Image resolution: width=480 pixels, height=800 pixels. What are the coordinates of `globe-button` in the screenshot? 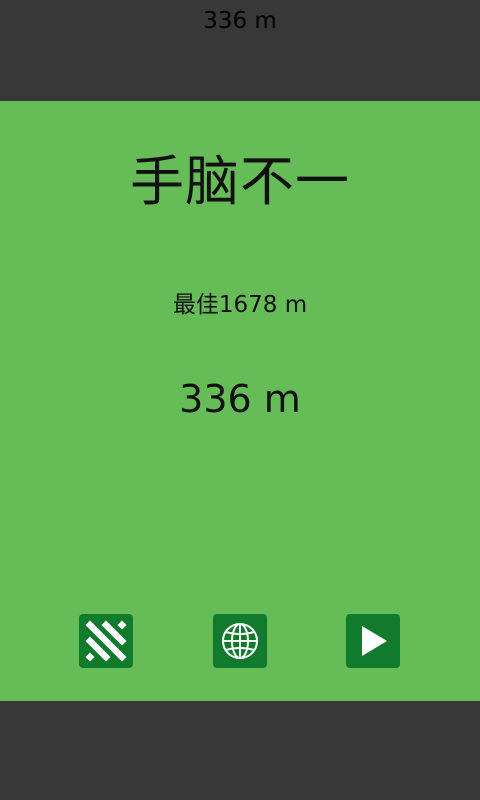 It's located at (240, 641).